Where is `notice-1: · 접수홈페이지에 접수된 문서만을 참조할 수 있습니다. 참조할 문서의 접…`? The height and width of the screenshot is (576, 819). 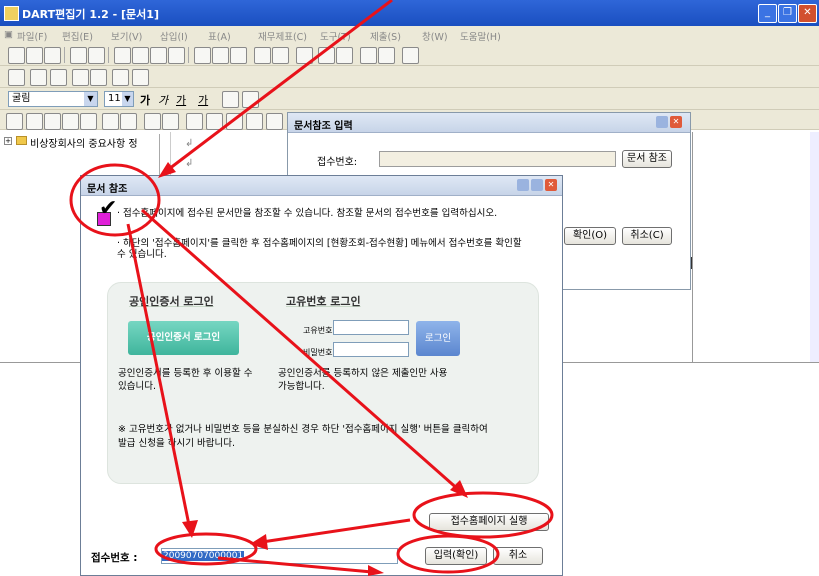
notice-1: · 접수홈페이지에 접수된 문서만을 참조할 수 있습니다. 참조할 문서의 접… is located at coordinates (307, 213).